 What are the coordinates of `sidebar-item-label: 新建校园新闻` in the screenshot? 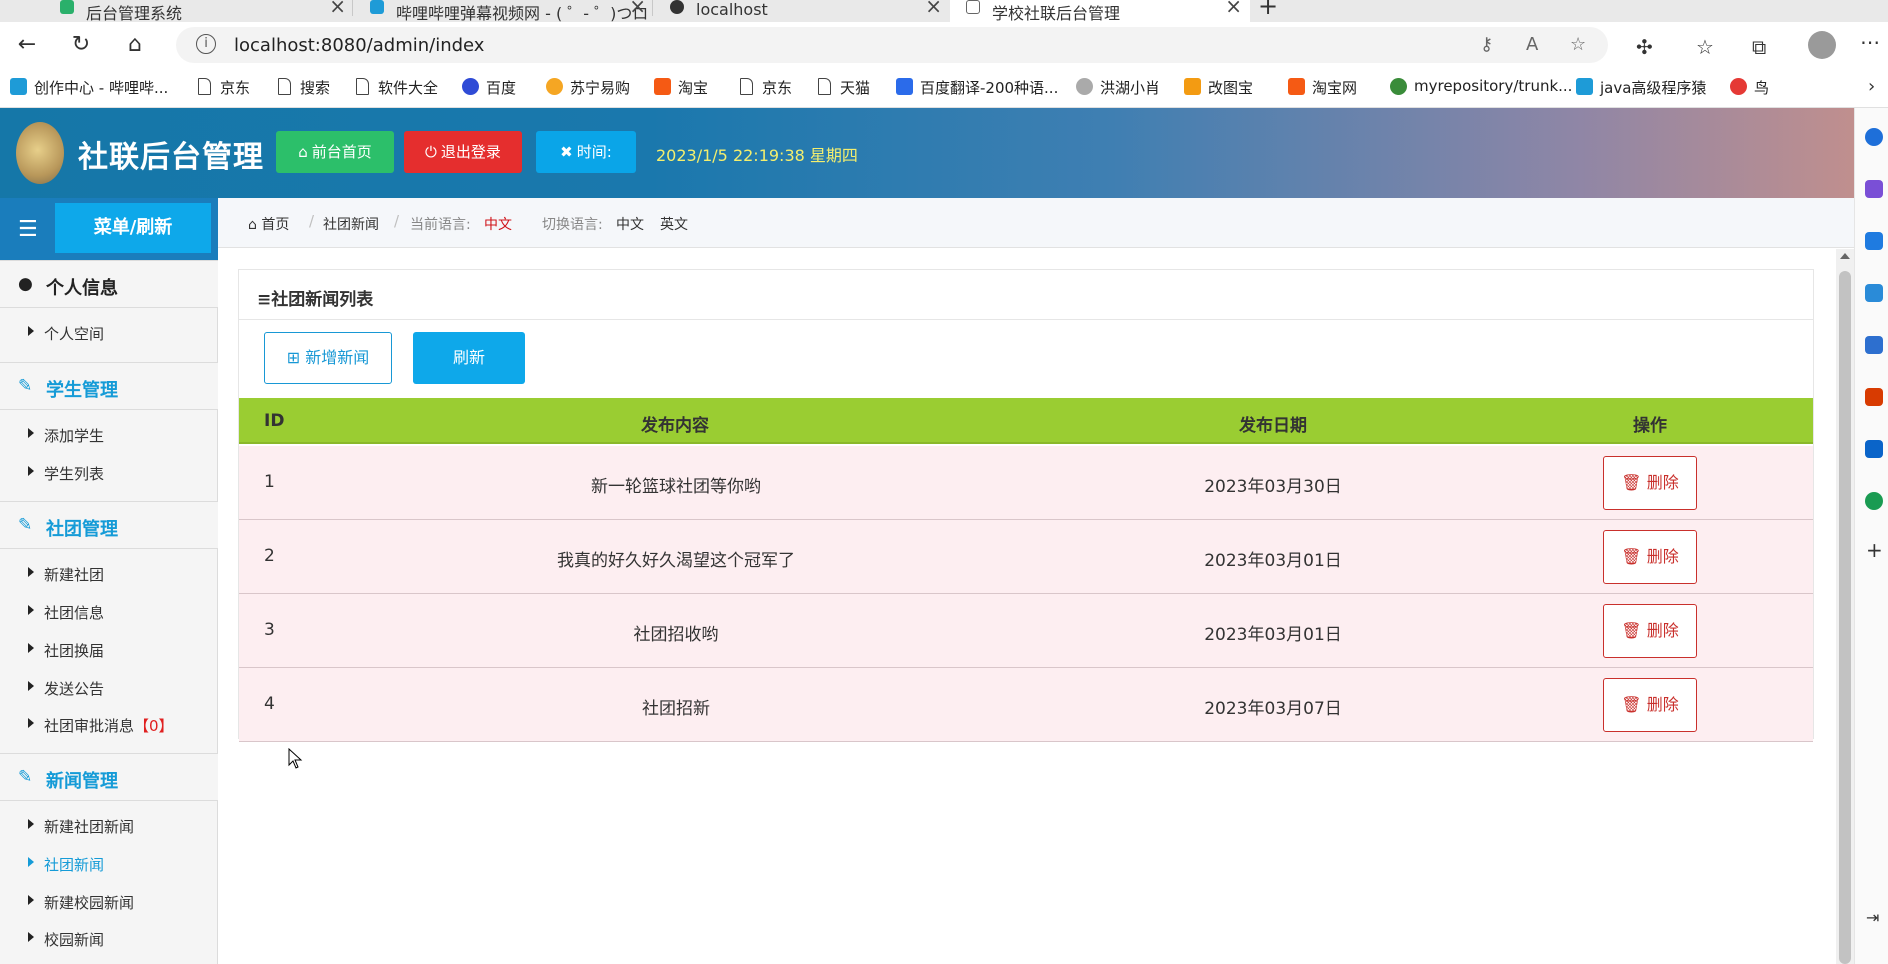 It's located at (89, 903).